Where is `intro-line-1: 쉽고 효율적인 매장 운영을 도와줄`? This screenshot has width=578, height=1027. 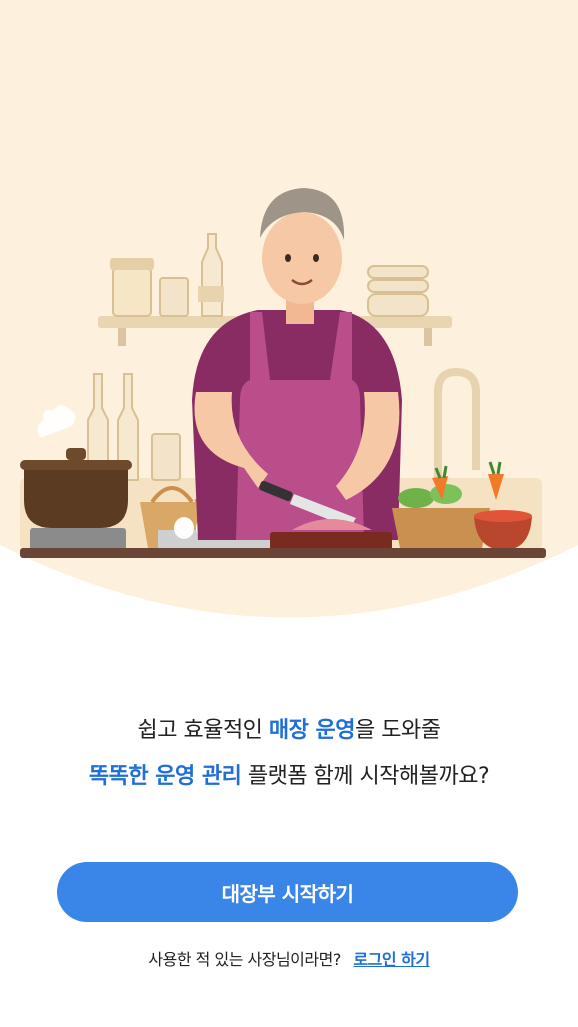
intro-line-1: 쉽고 효율적인 매장 운영을 도와줄 is located at coordinates (289, 730).